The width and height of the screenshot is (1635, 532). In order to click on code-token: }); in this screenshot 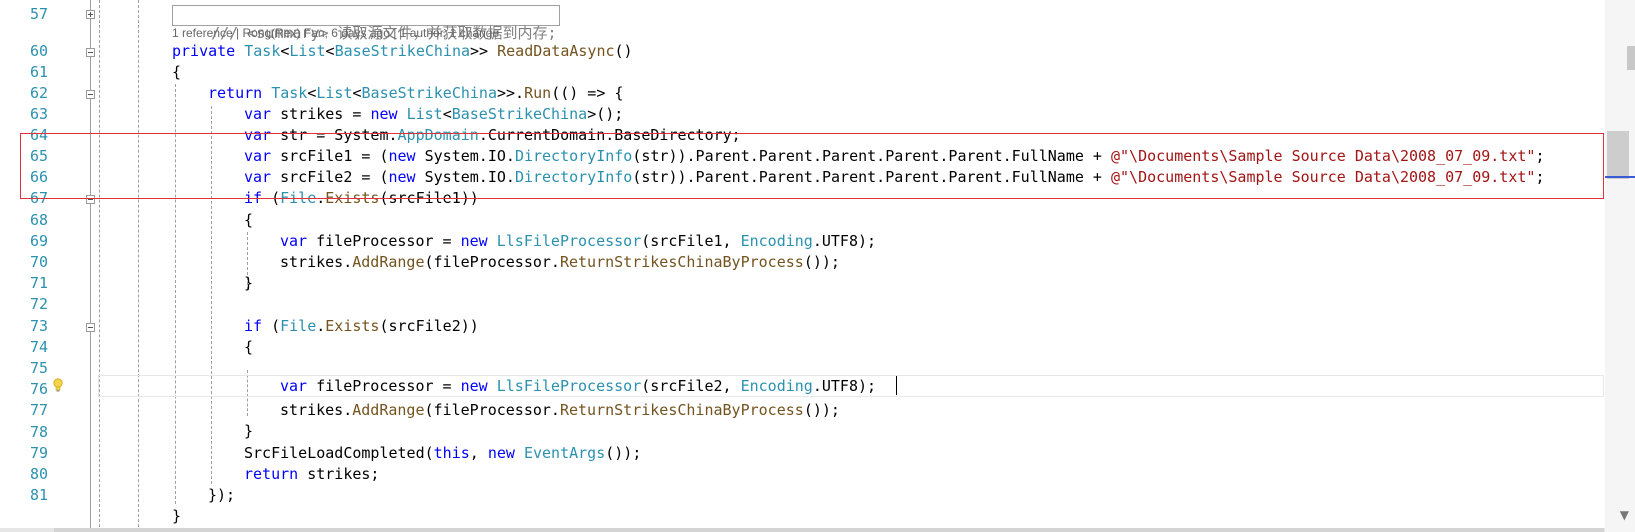, I will do `click(222, 495)`.